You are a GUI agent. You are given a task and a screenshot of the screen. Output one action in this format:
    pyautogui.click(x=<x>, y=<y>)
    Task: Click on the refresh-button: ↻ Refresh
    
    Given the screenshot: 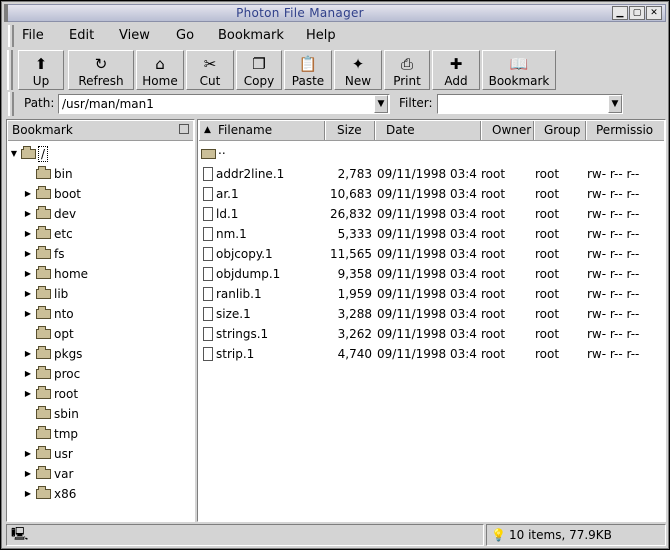 What is the action you would take?
    pyautogui.click(x=101, y=70)
    